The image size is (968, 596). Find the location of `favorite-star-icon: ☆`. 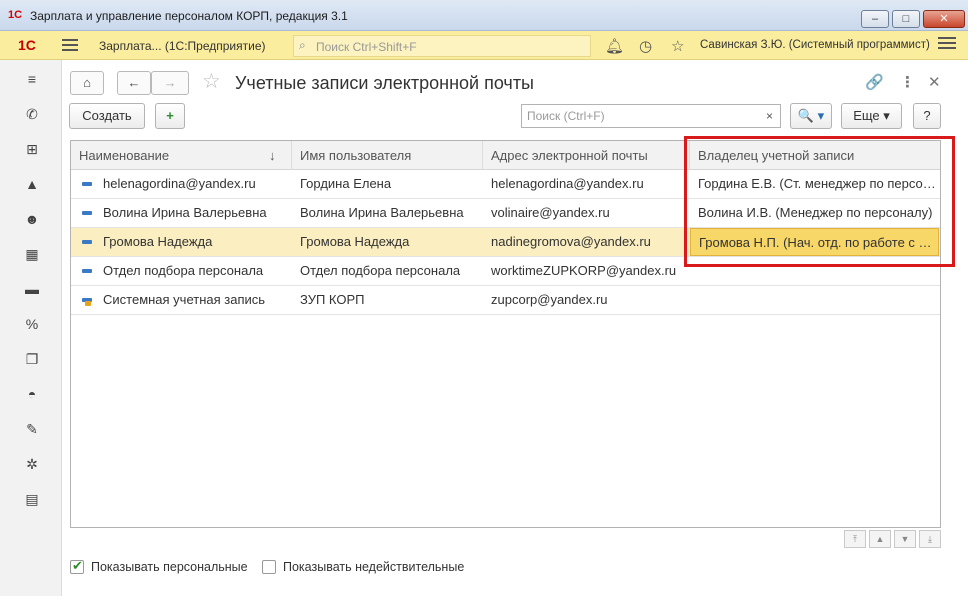

favorite-star-icon: ☆ is located at coordinates (211, 82).